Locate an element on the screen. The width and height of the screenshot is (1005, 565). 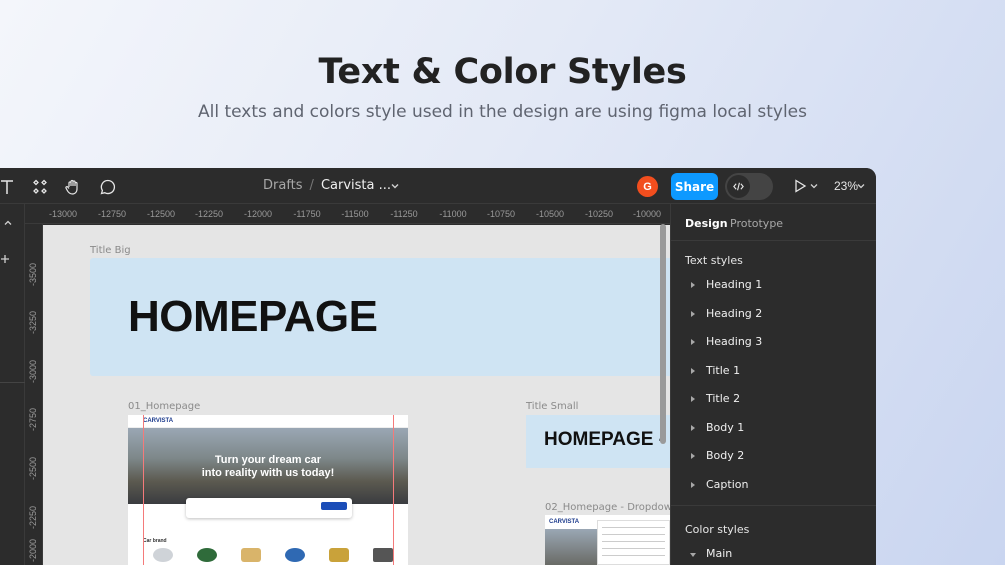
hero-title: Text & Color Styles is located at coordinates (502, 72).